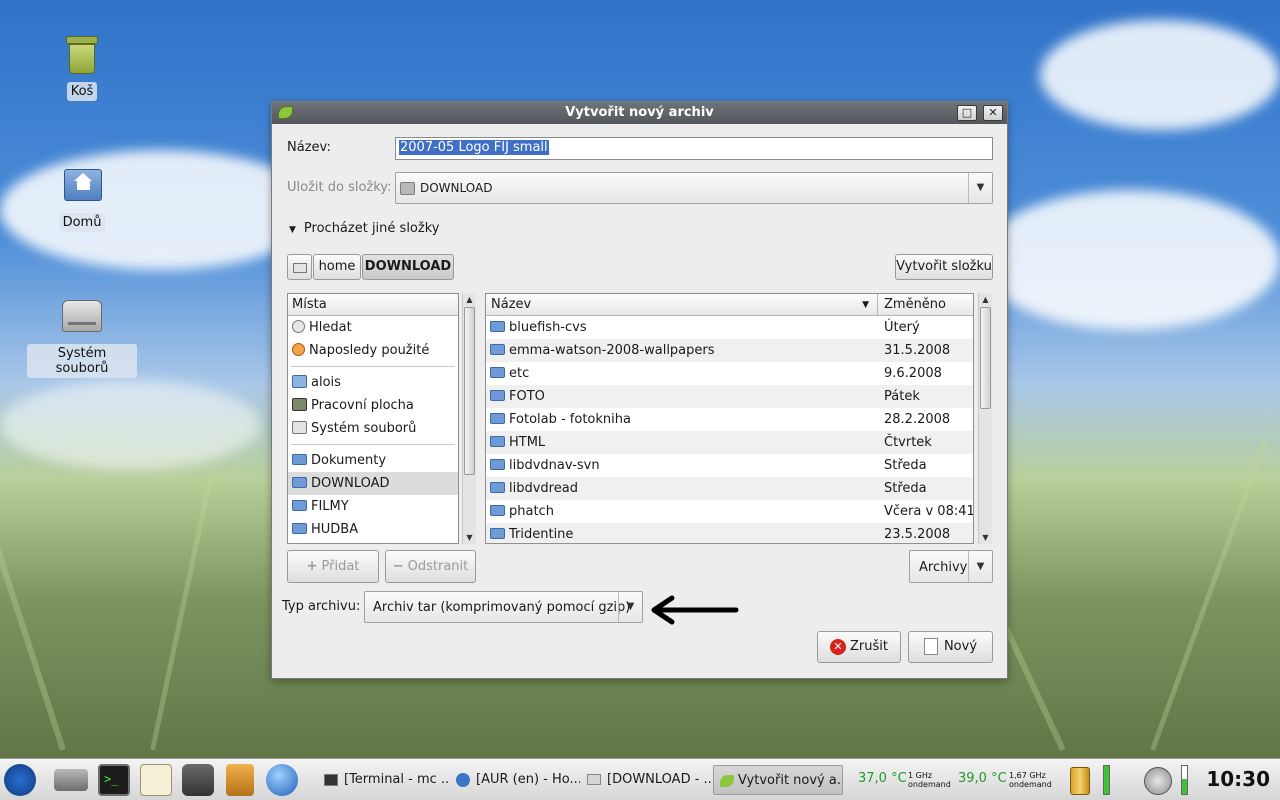  I want to click on archive-name-value: 2007-05 Logo FIJ small, so click(474, 147).